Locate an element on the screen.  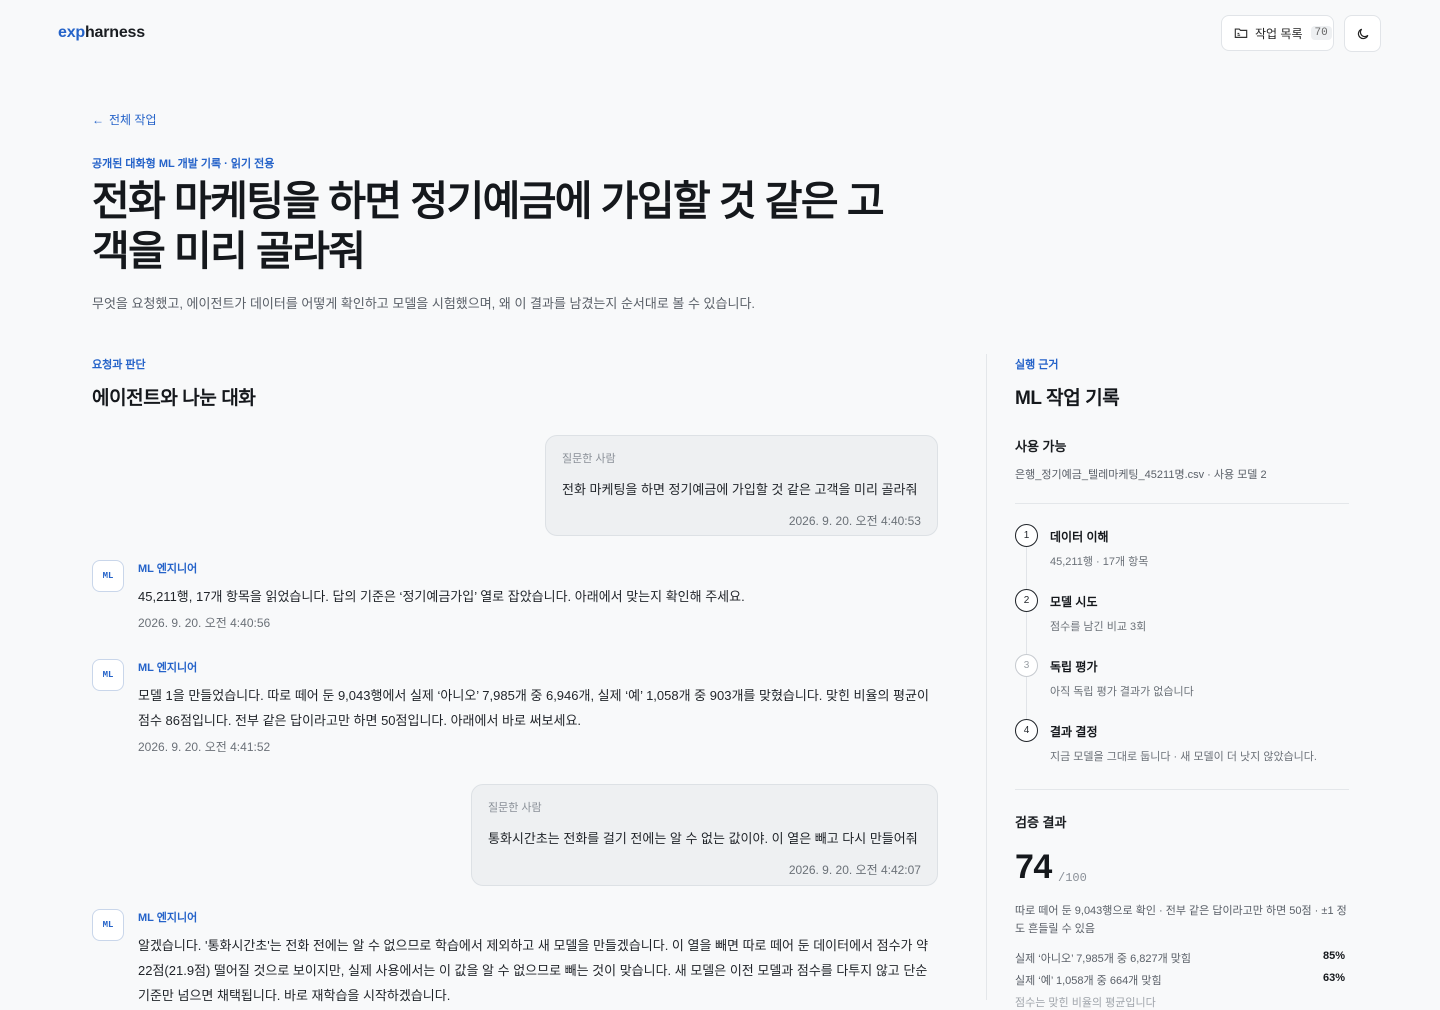
step-label: 데이터 이해 is located at coordinates (1079, 537).